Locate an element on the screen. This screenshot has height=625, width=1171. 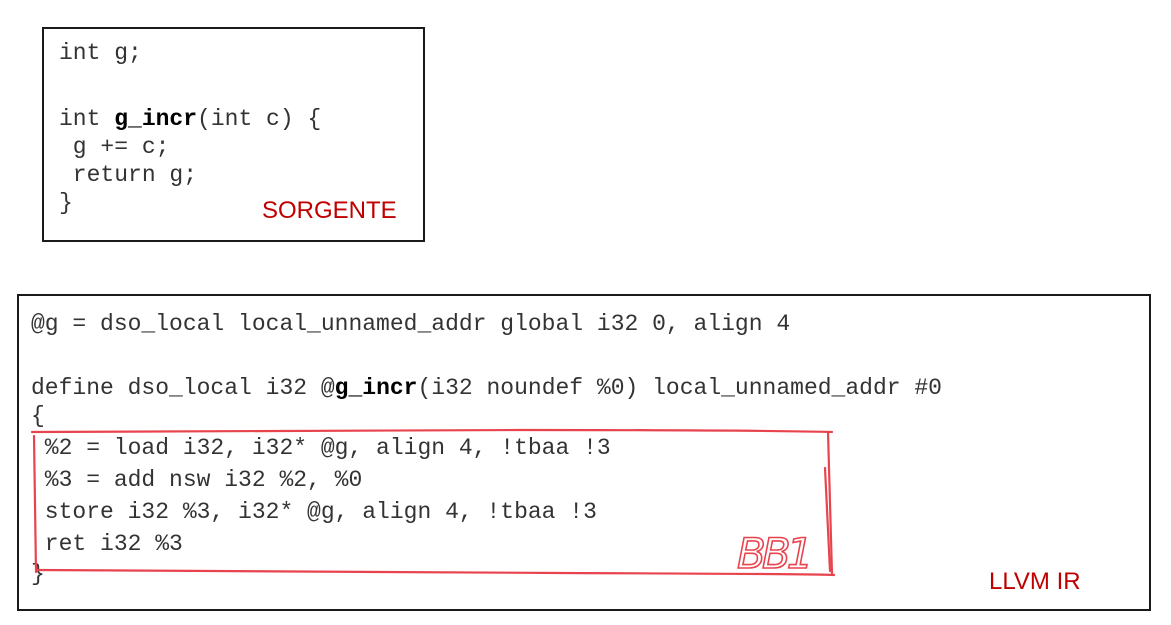
ir-line: %3 = add nsw i32 %2, %0 is located at coordinates (197, 480).